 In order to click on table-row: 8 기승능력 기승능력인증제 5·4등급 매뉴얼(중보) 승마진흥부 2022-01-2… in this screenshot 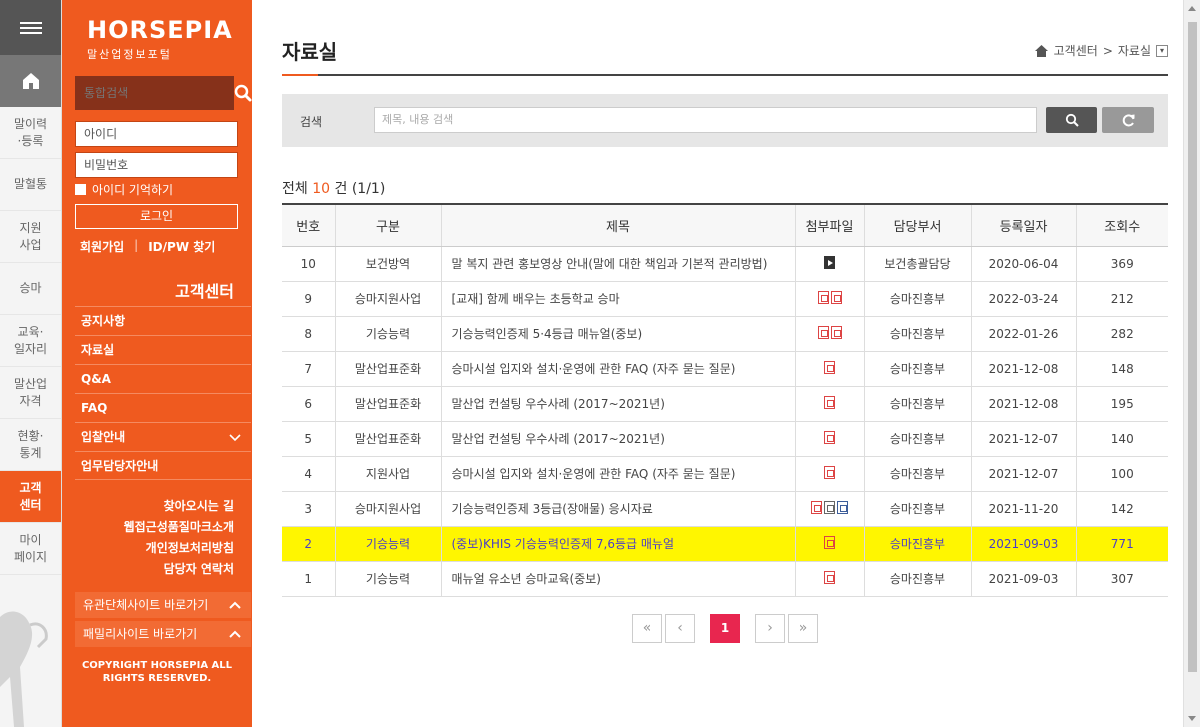, I will do `click(725, 334)`.